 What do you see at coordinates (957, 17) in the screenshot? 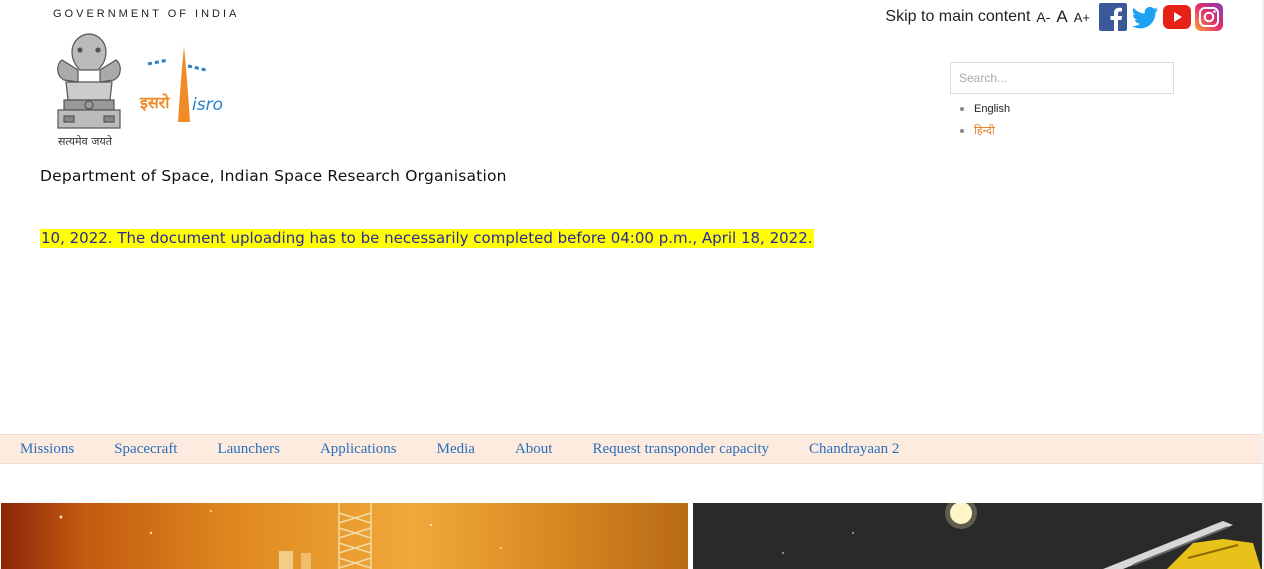
I see `skip-to-main-link: Skip to main content` at bounding box center [957, 17].